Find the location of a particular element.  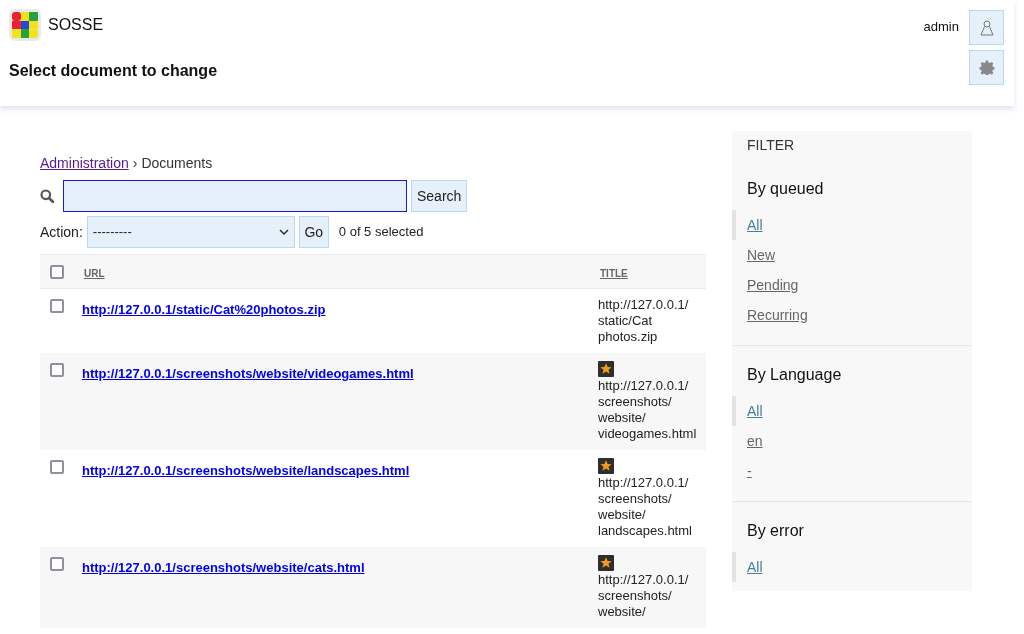

settings-icon is located at coordinates (986, 67).